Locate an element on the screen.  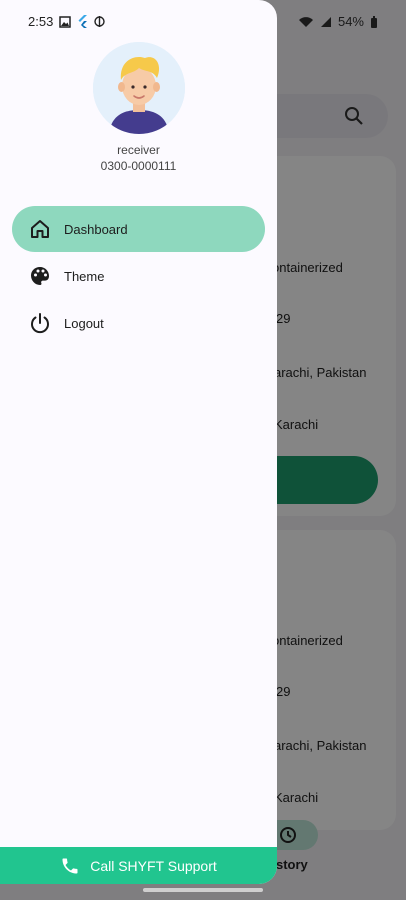
notification-app-icon is located at coordinates (100, 21).